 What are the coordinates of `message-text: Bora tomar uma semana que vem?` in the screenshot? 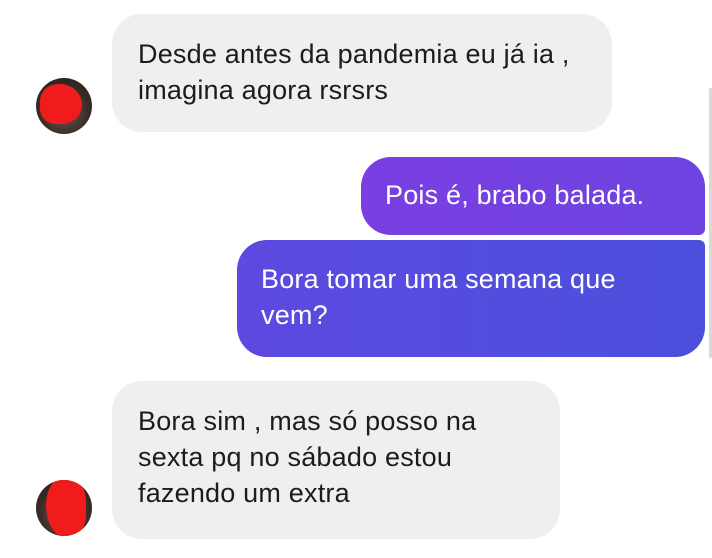 It's located at (438, 297).